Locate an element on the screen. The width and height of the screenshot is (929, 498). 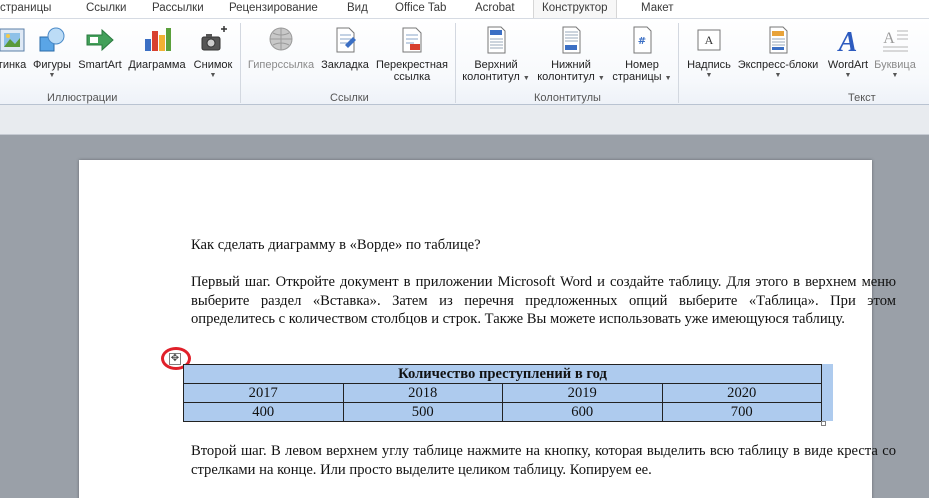
tab-mailings: Рассылки is located at coordinates (178, 8).